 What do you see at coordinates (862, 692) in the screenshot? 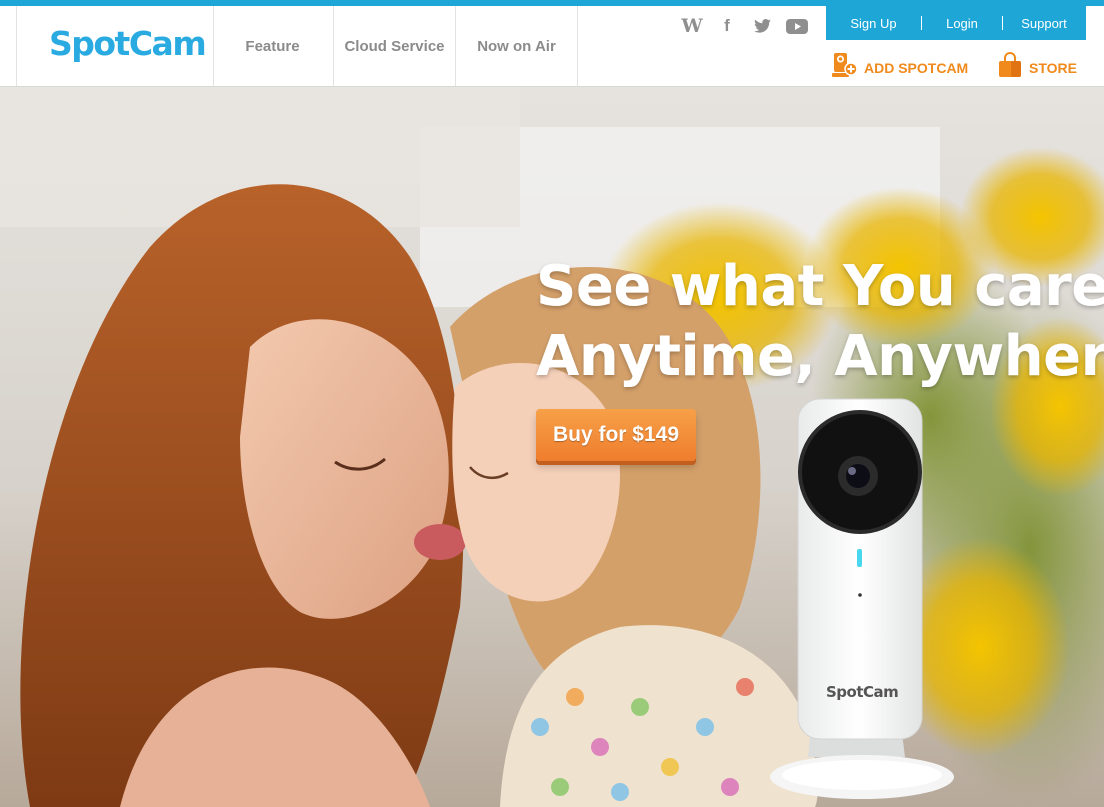
I see `camera-brand-label: SpotCam` at bounding box center [862, 692].